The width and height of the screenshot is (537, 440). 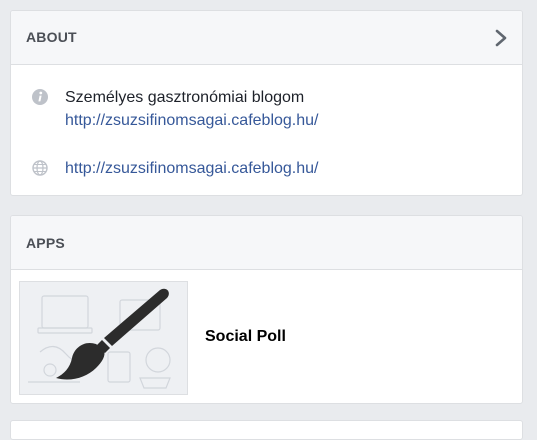 I want to click on website-link: http://zsuzsifinomsagai.cafeblog.hu/, so click(x=191, y=168).